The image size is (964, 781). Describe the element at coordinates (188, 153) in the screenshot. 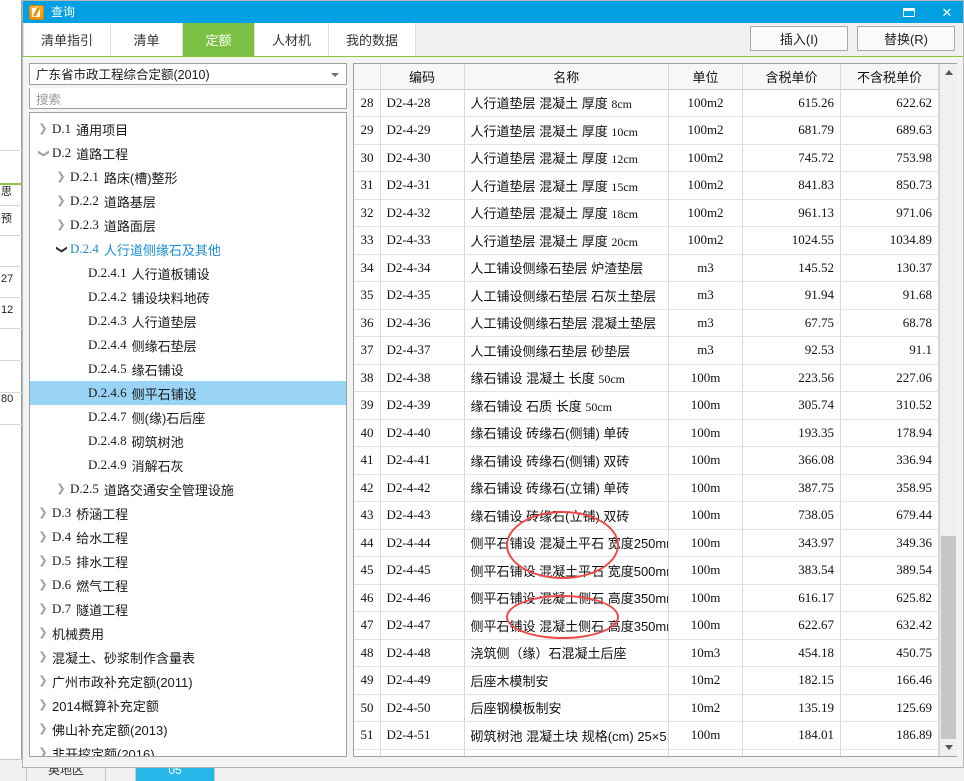

I see `tree-item-D-2: ❯ D.2 道路工程` at that location.